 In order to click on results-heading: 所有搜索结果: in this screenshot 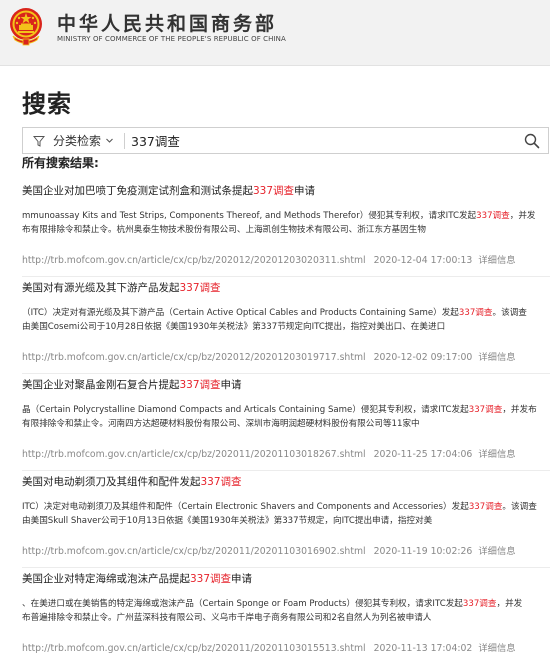, I will do `click(60, 163)`.